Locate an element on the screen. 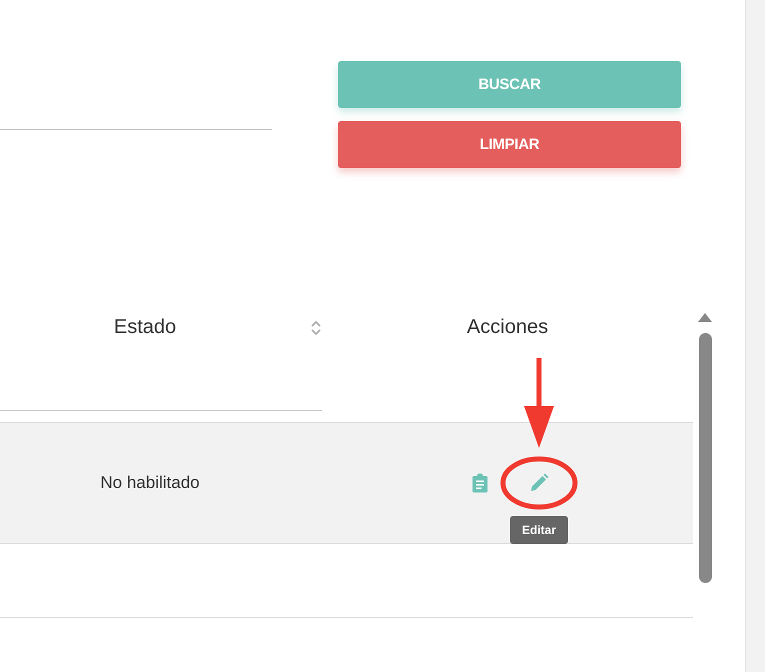 The height and width of the screenshot is (672, 765). tooltip: Editar is located at coordinates (539, 530).